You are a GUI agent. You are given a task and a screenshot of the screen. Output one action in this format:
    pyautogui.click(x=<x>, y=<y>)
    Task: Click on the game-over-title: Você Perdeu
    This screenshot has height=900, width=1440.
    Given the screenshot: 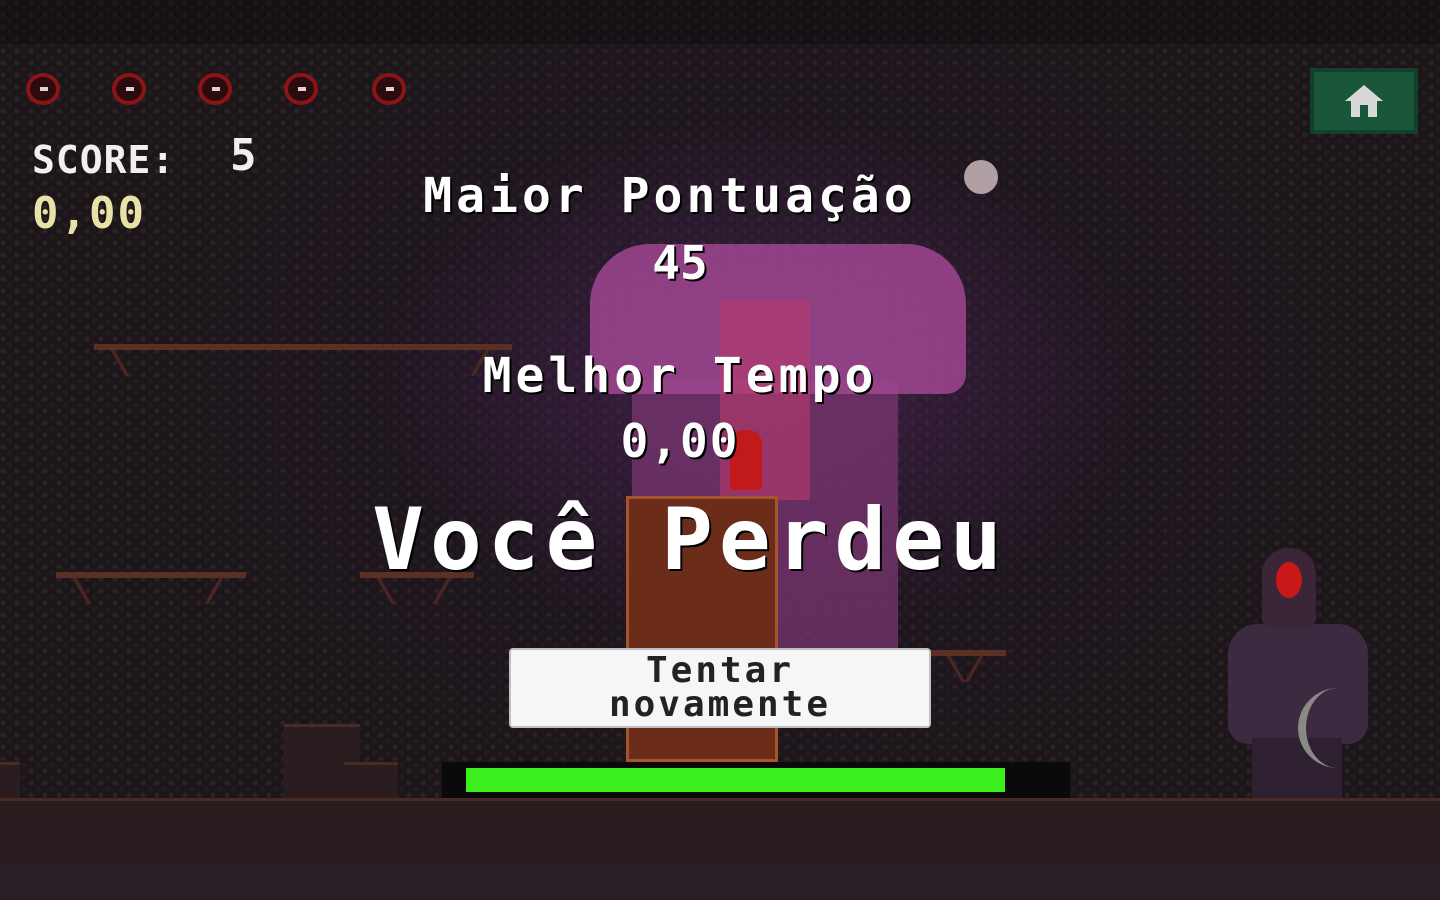 What is the action you would take?
    pyautogui.click(x=690, y=540)
    